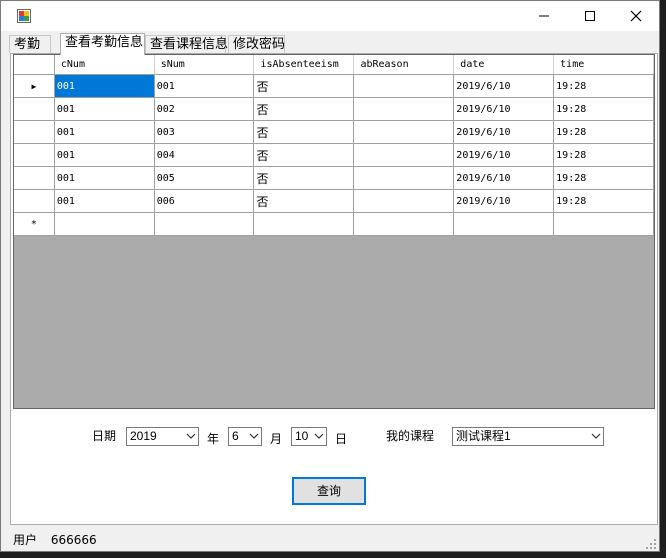 This screenshot has width=666, height=558. I want to click on grid-cell: 006, so click(204, 201).